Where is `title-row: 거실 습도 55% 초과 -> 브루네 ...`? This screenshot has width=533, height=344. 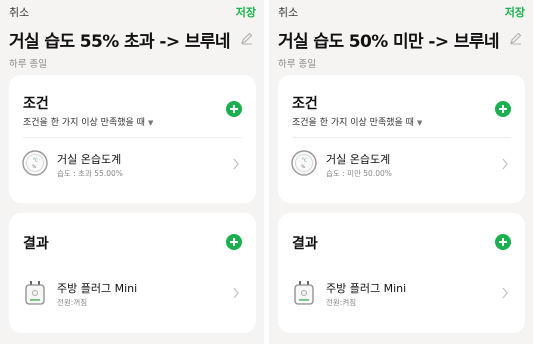
title-row: 거실 습도 55% 초과 -> 브루네 ... is located at coordinates (132, 40).